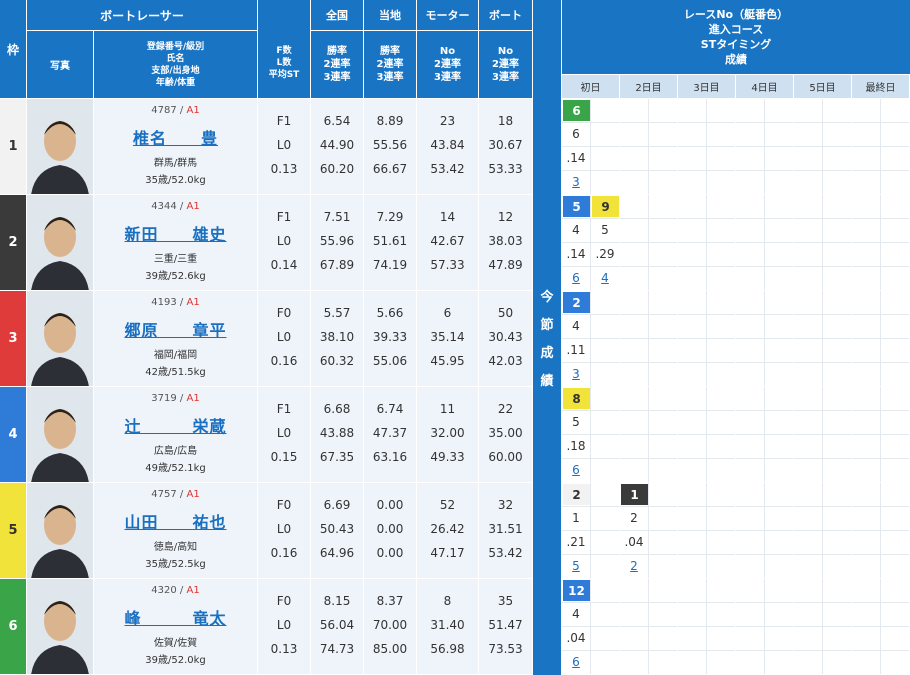 The height and width of the screenshot is (675, 910). Describe the element at coordinates (764, 86) in the screenshot. I see `day-header-4: 4日目` at that location.